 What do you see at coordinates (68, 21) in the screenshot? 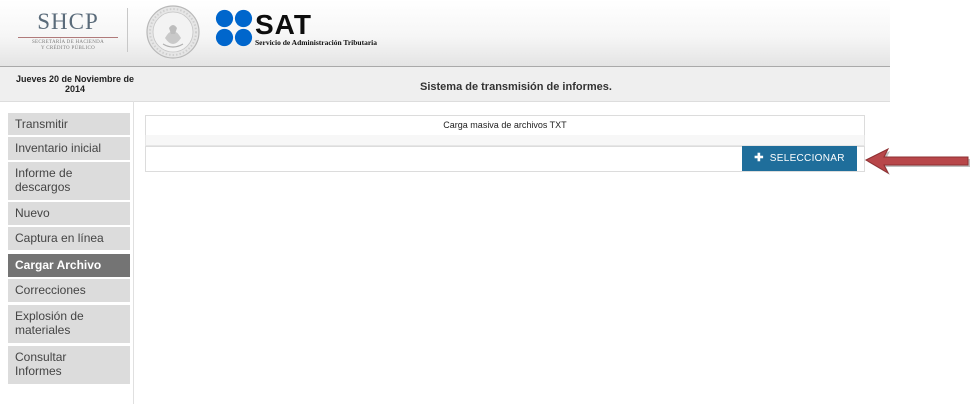
I see `shcp-logo-title: SHCP` at bounding box center [68, 21].